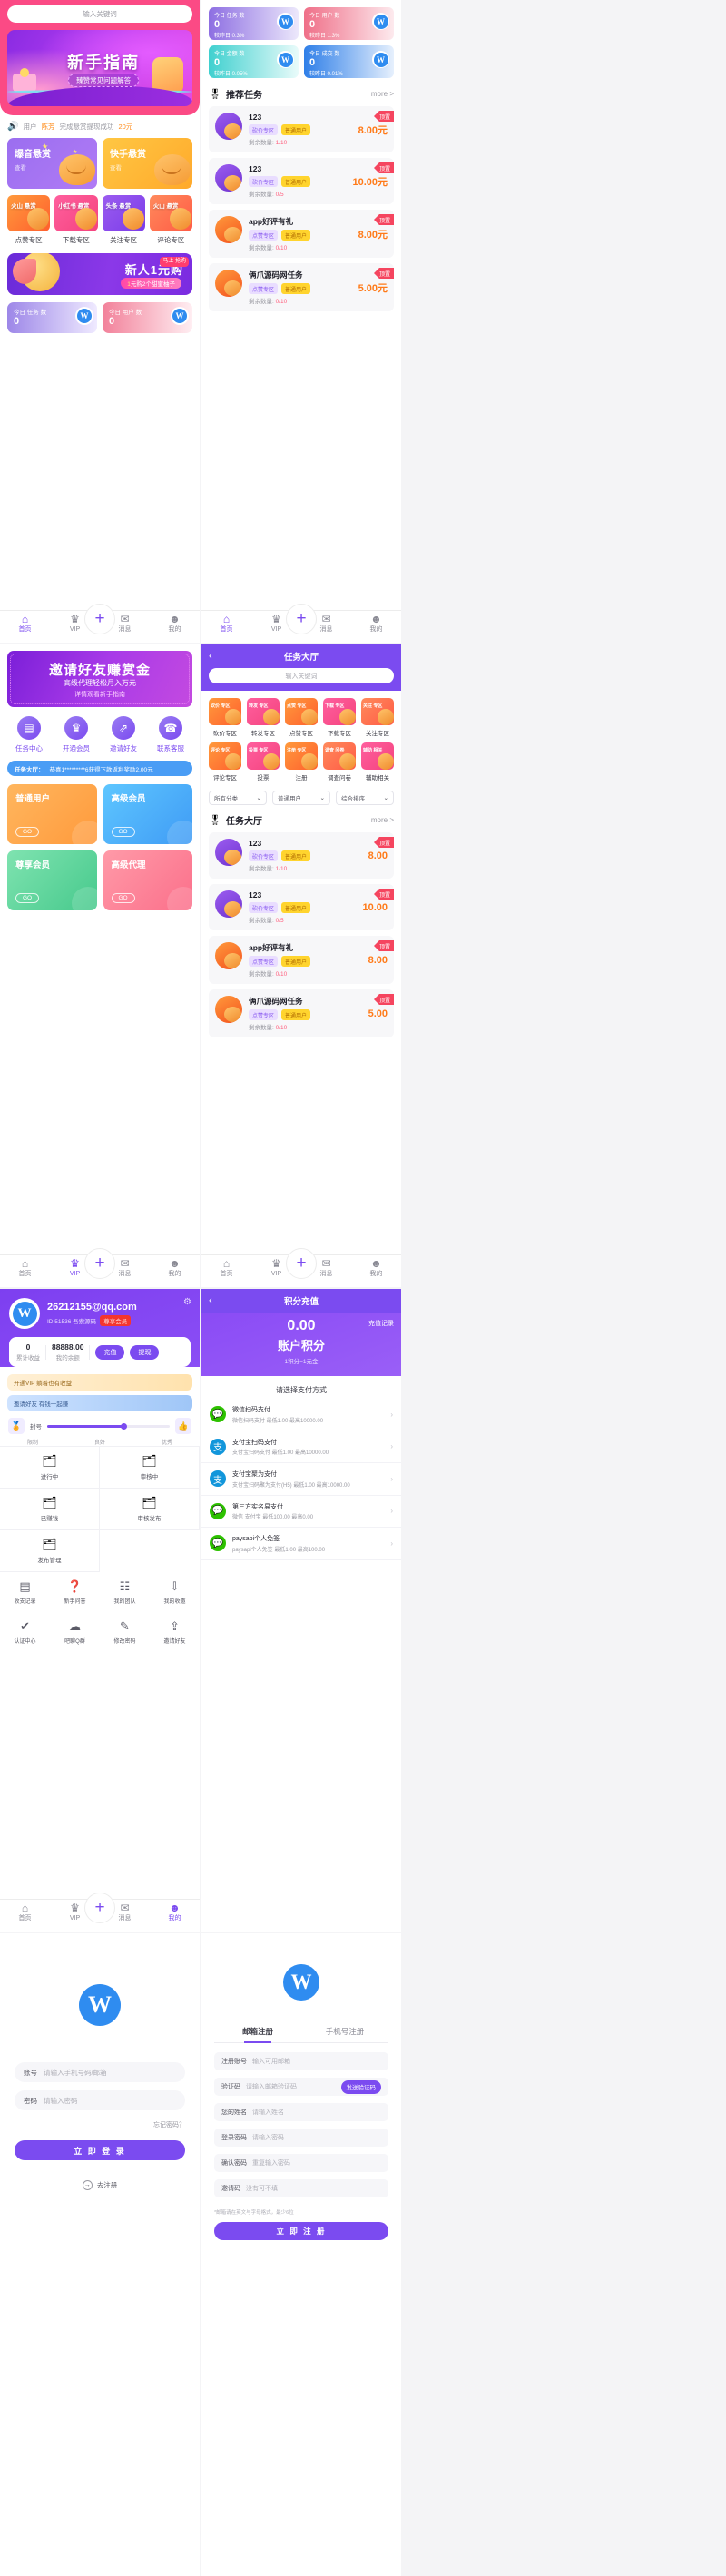 The image size is (726, 2576). I want to click on register-password-field: 登录密码 请输入密码, so click(301, 2138).